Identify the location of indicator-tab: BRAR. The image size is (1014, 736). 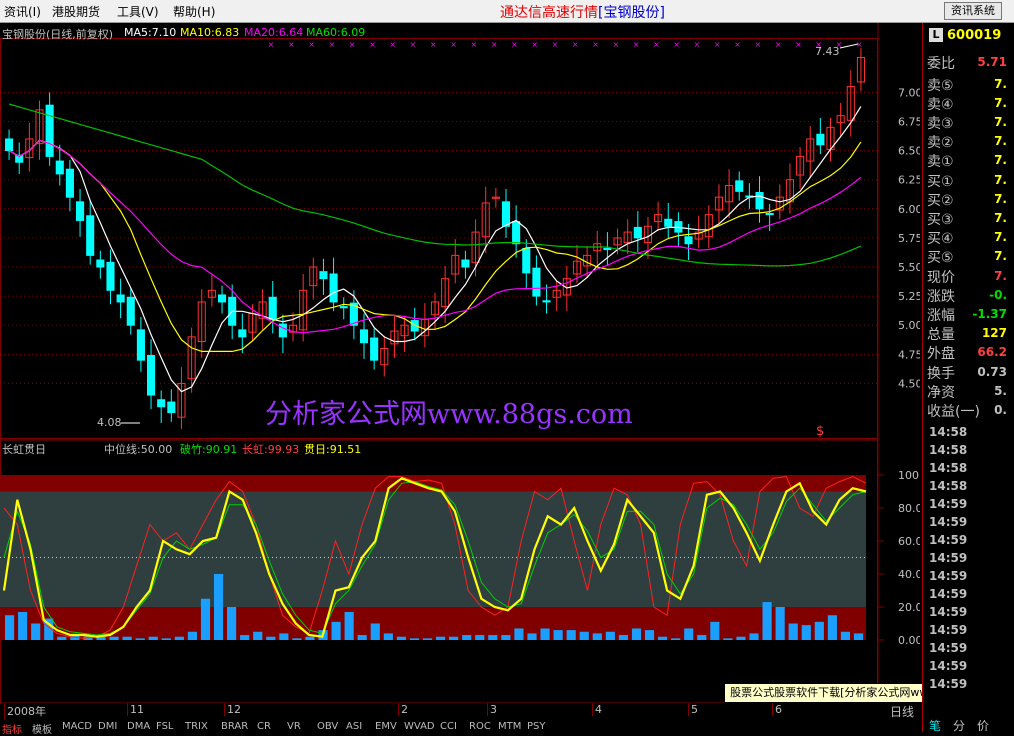
(234, 726).